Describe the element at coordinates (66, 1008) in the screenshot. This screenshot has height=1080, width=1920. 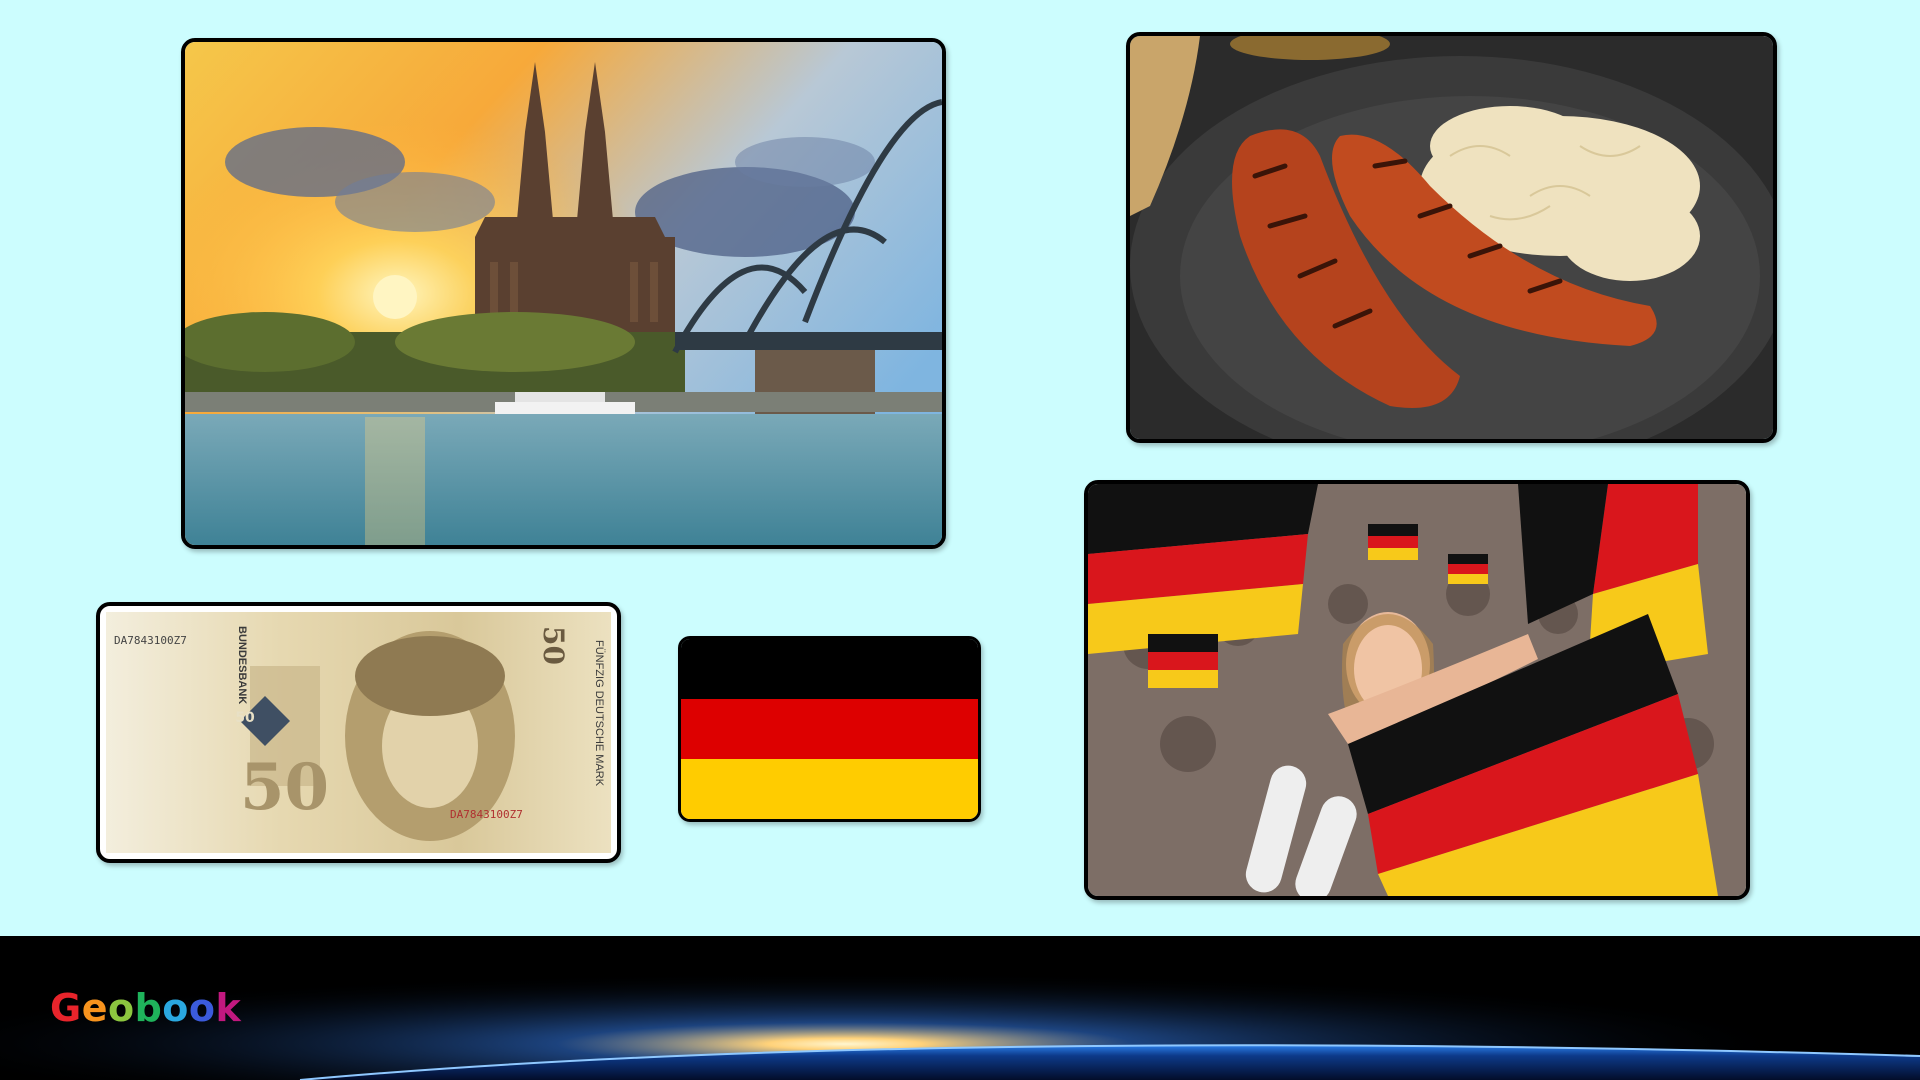
I see `logo-letter: G` at that location.